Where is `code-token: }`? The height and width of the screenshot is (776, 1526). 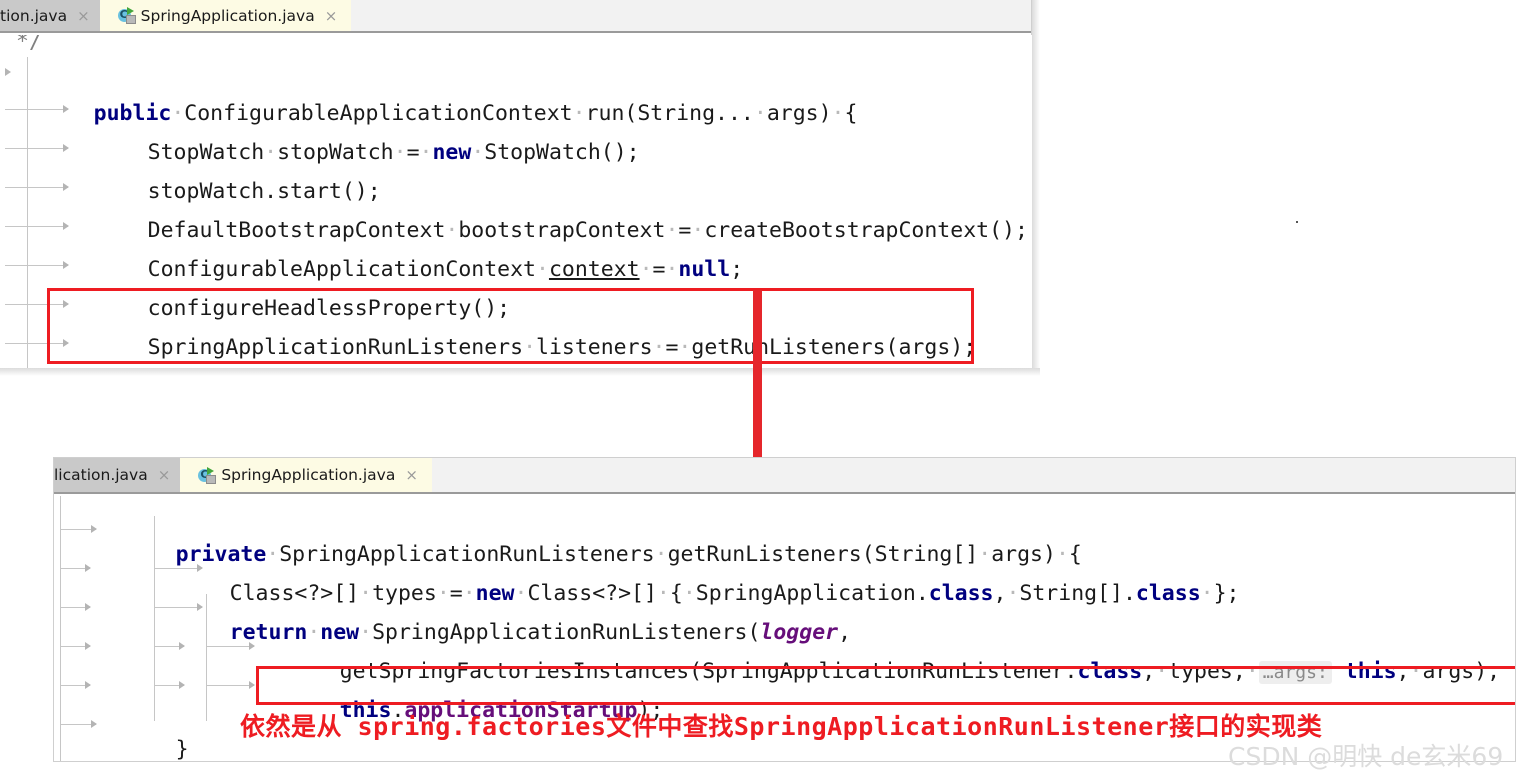
code-token: } is located at coordinates (182, 749).